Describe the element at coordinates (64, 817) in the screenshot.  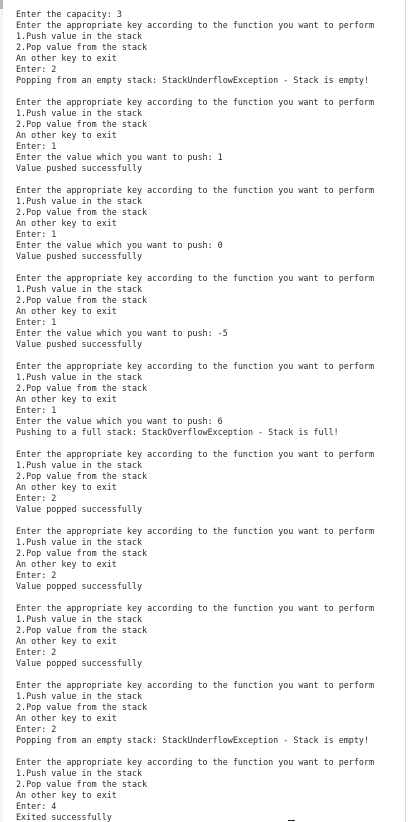
I see `console-line: Exited successfully` at that location.